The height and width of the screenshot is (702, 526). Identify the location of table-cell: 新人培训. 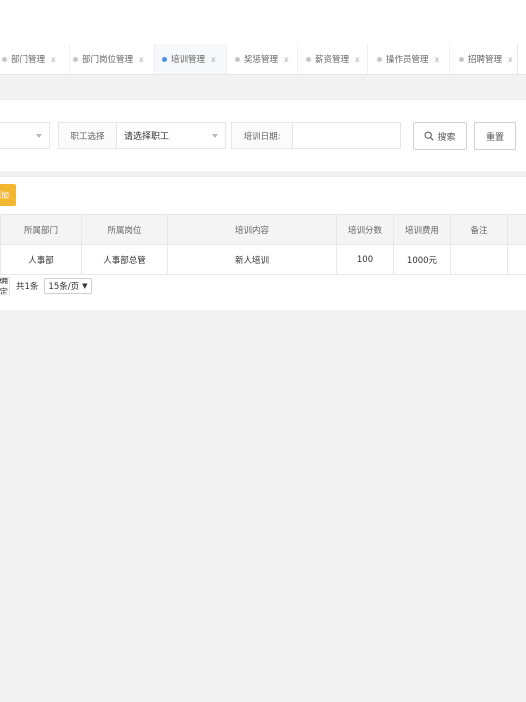
(252, 259).